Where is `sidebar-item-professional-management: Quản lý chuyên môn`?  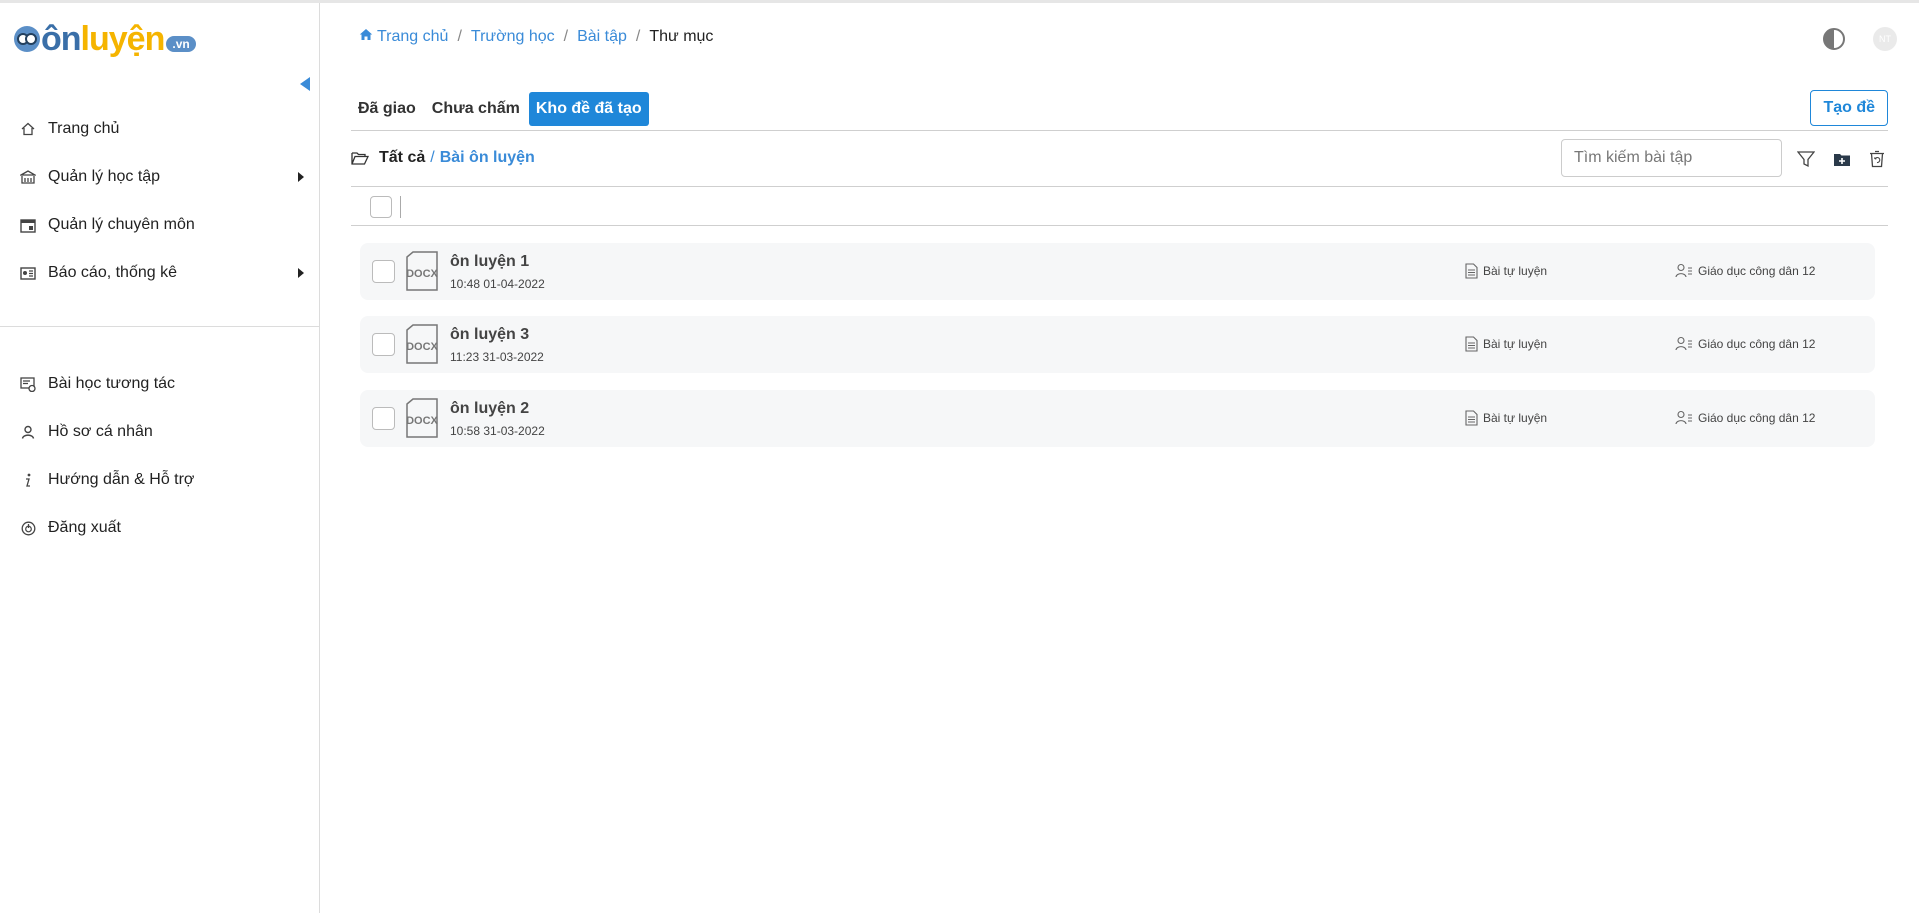
sidebar-item-professional-management: Quản lý chuyên môn is located at coordinates (160, 225).